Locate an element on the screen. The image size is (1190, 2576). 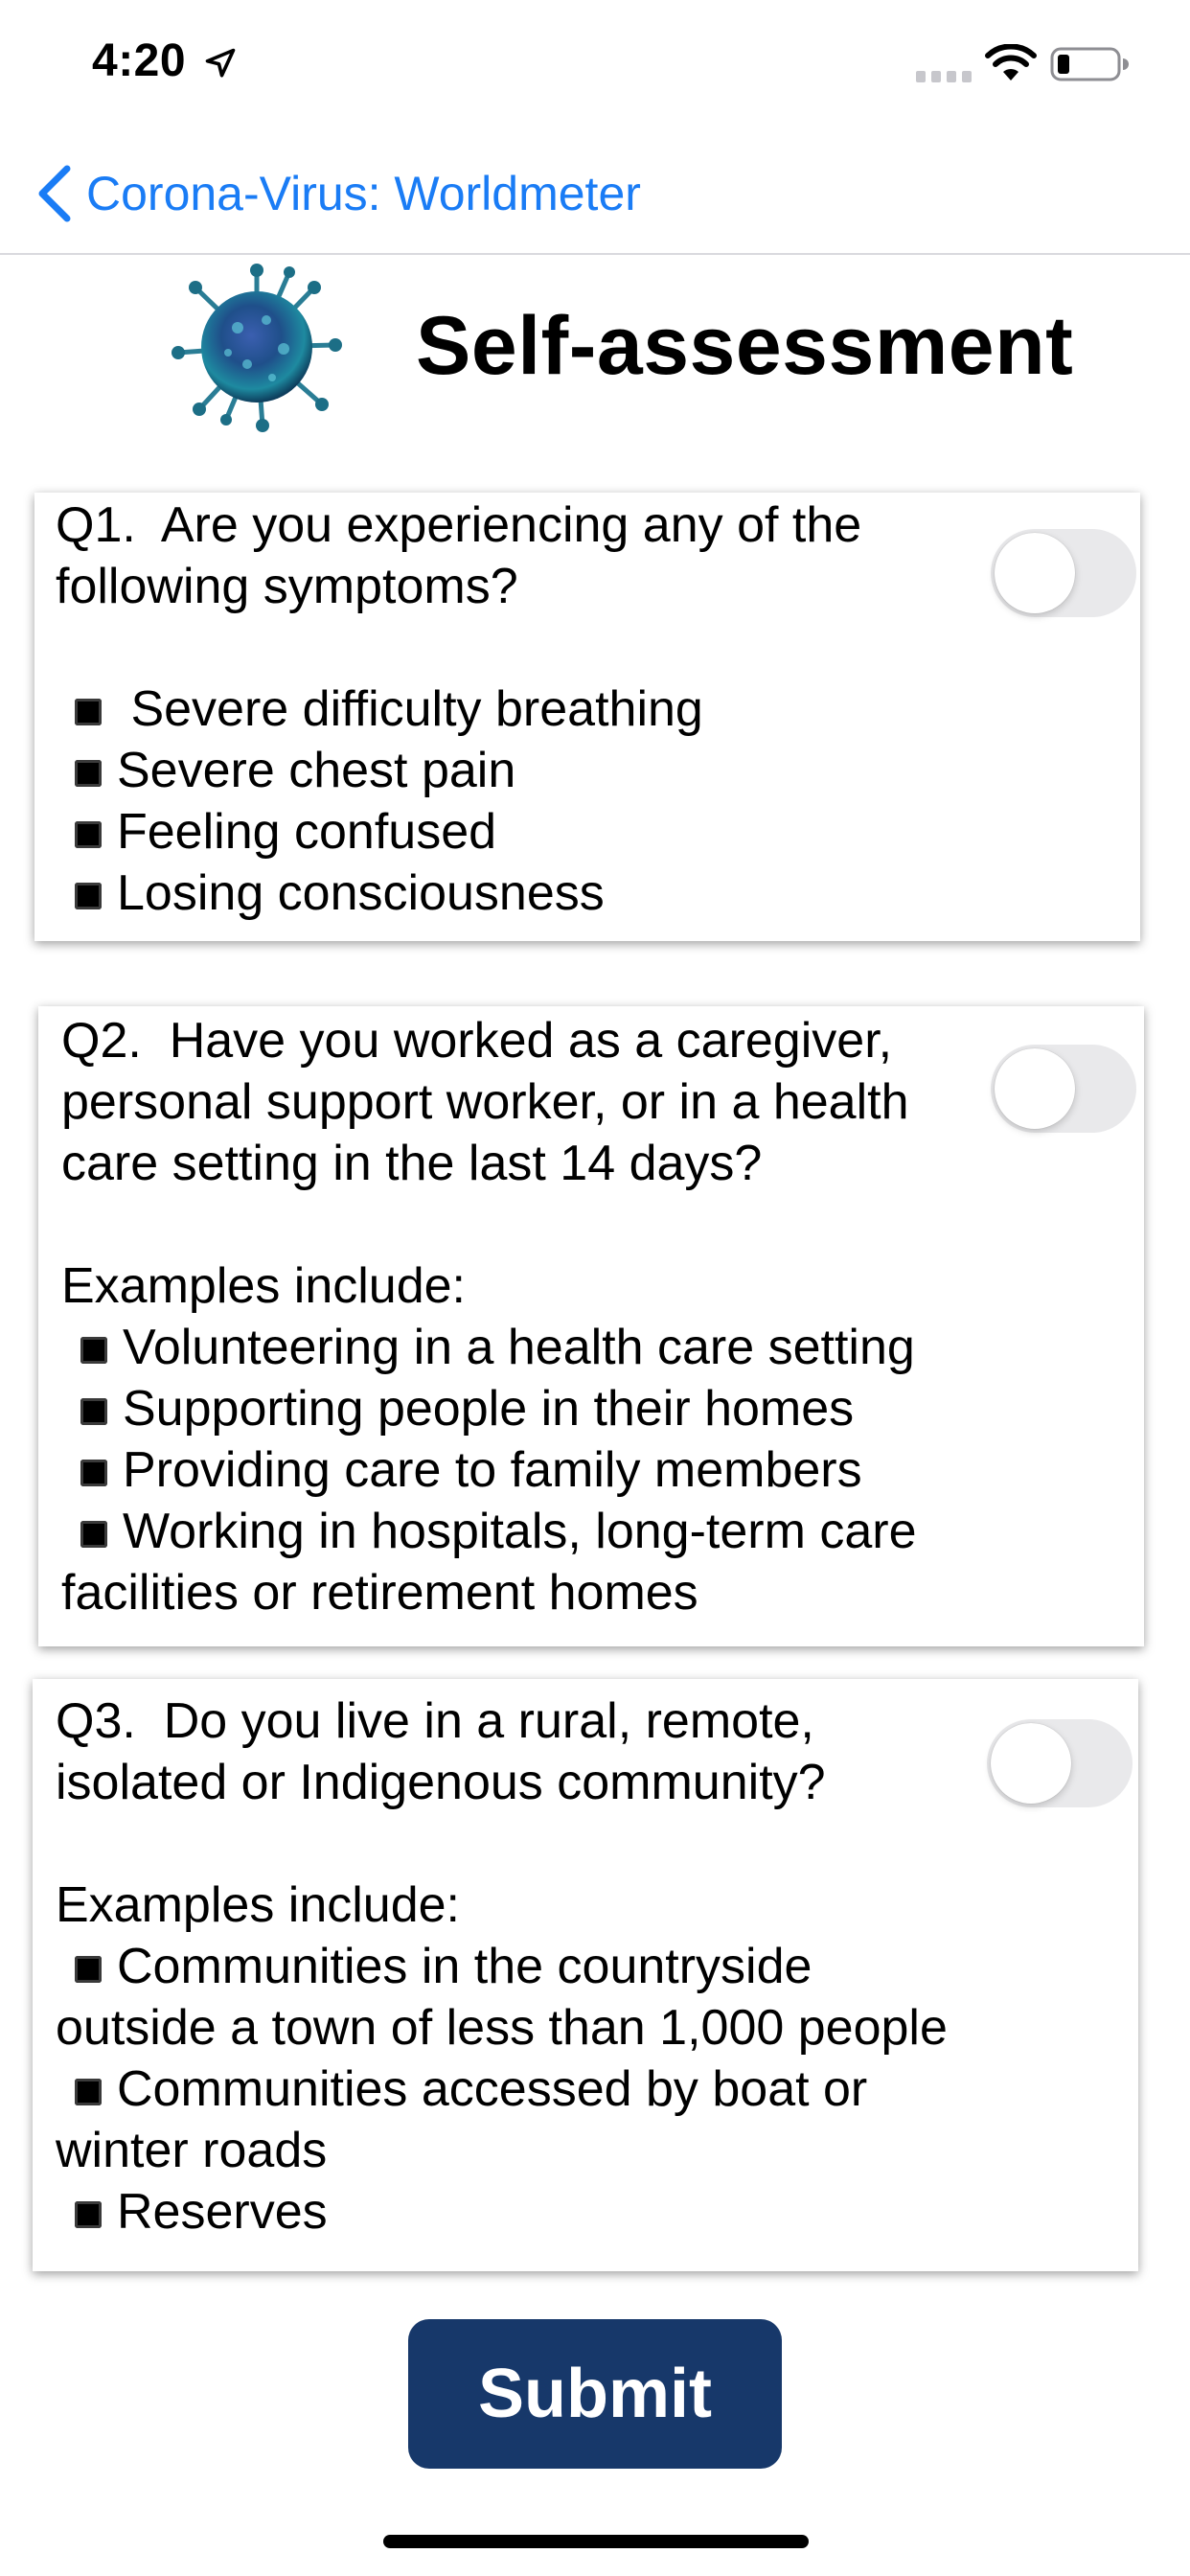
question-text-line: following symptoms? is located at coordinates (459, 586).